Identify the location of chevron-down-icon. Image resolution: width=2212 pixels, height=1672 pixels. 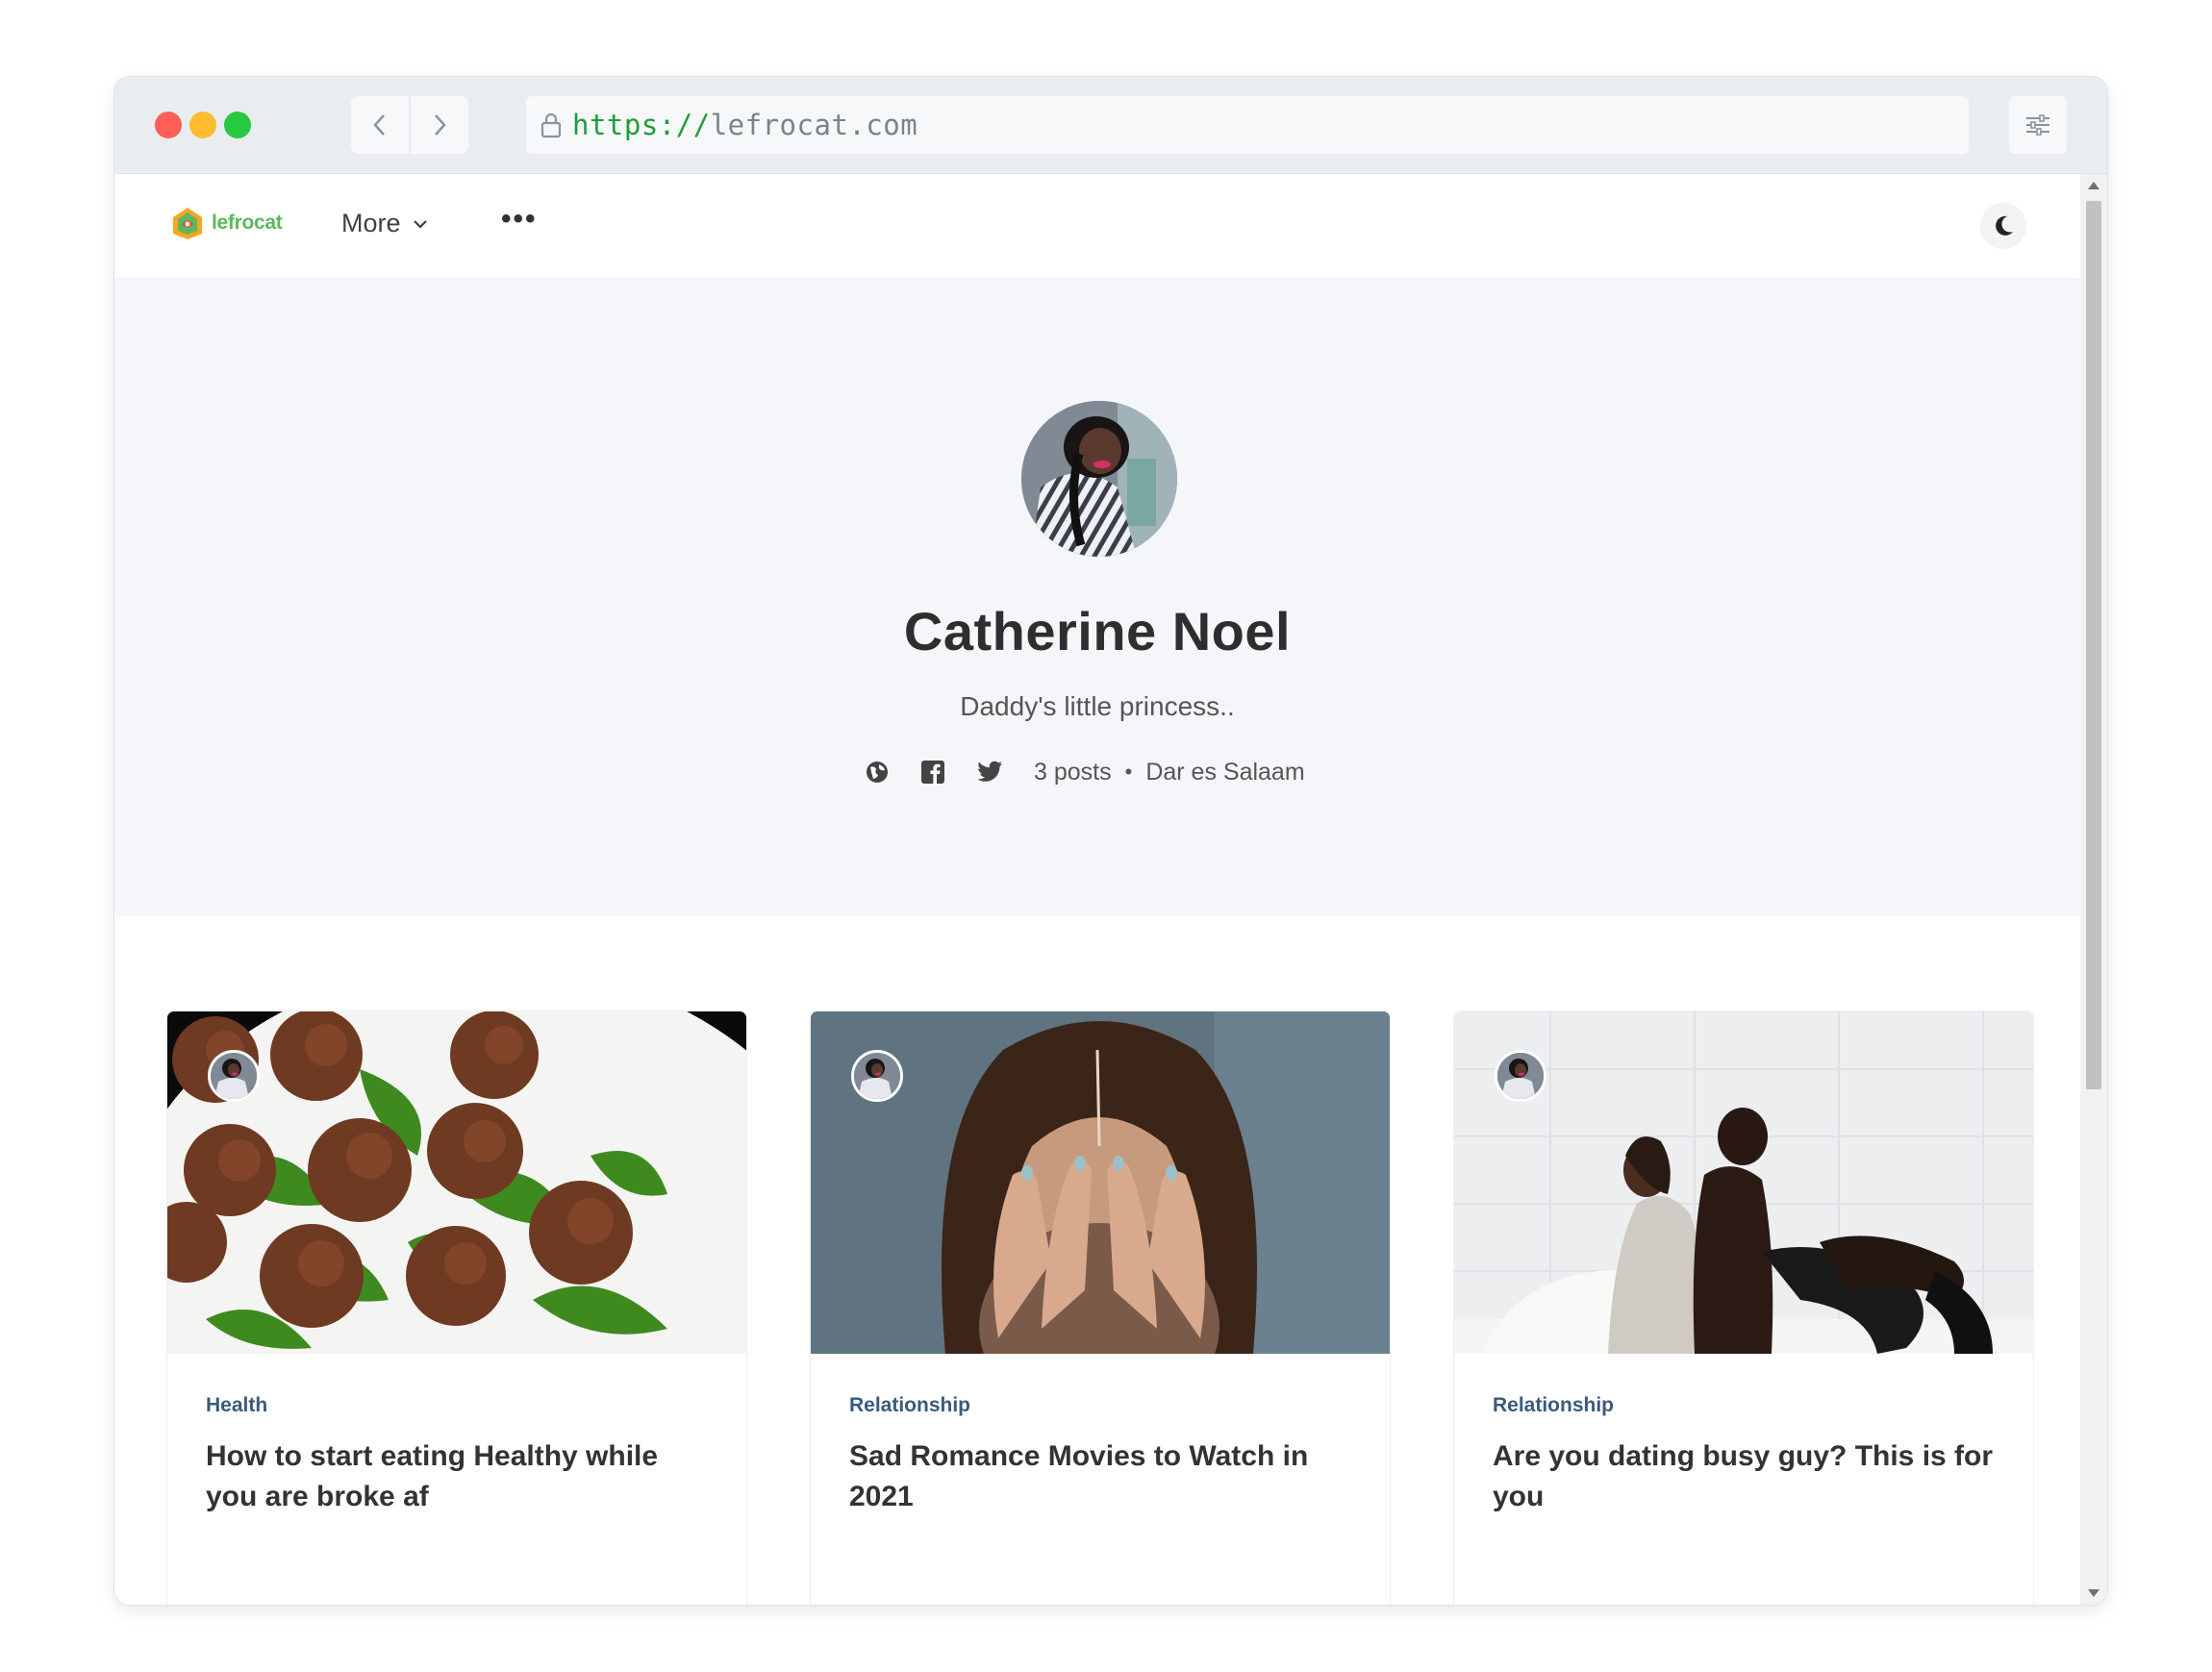
(420, 224).